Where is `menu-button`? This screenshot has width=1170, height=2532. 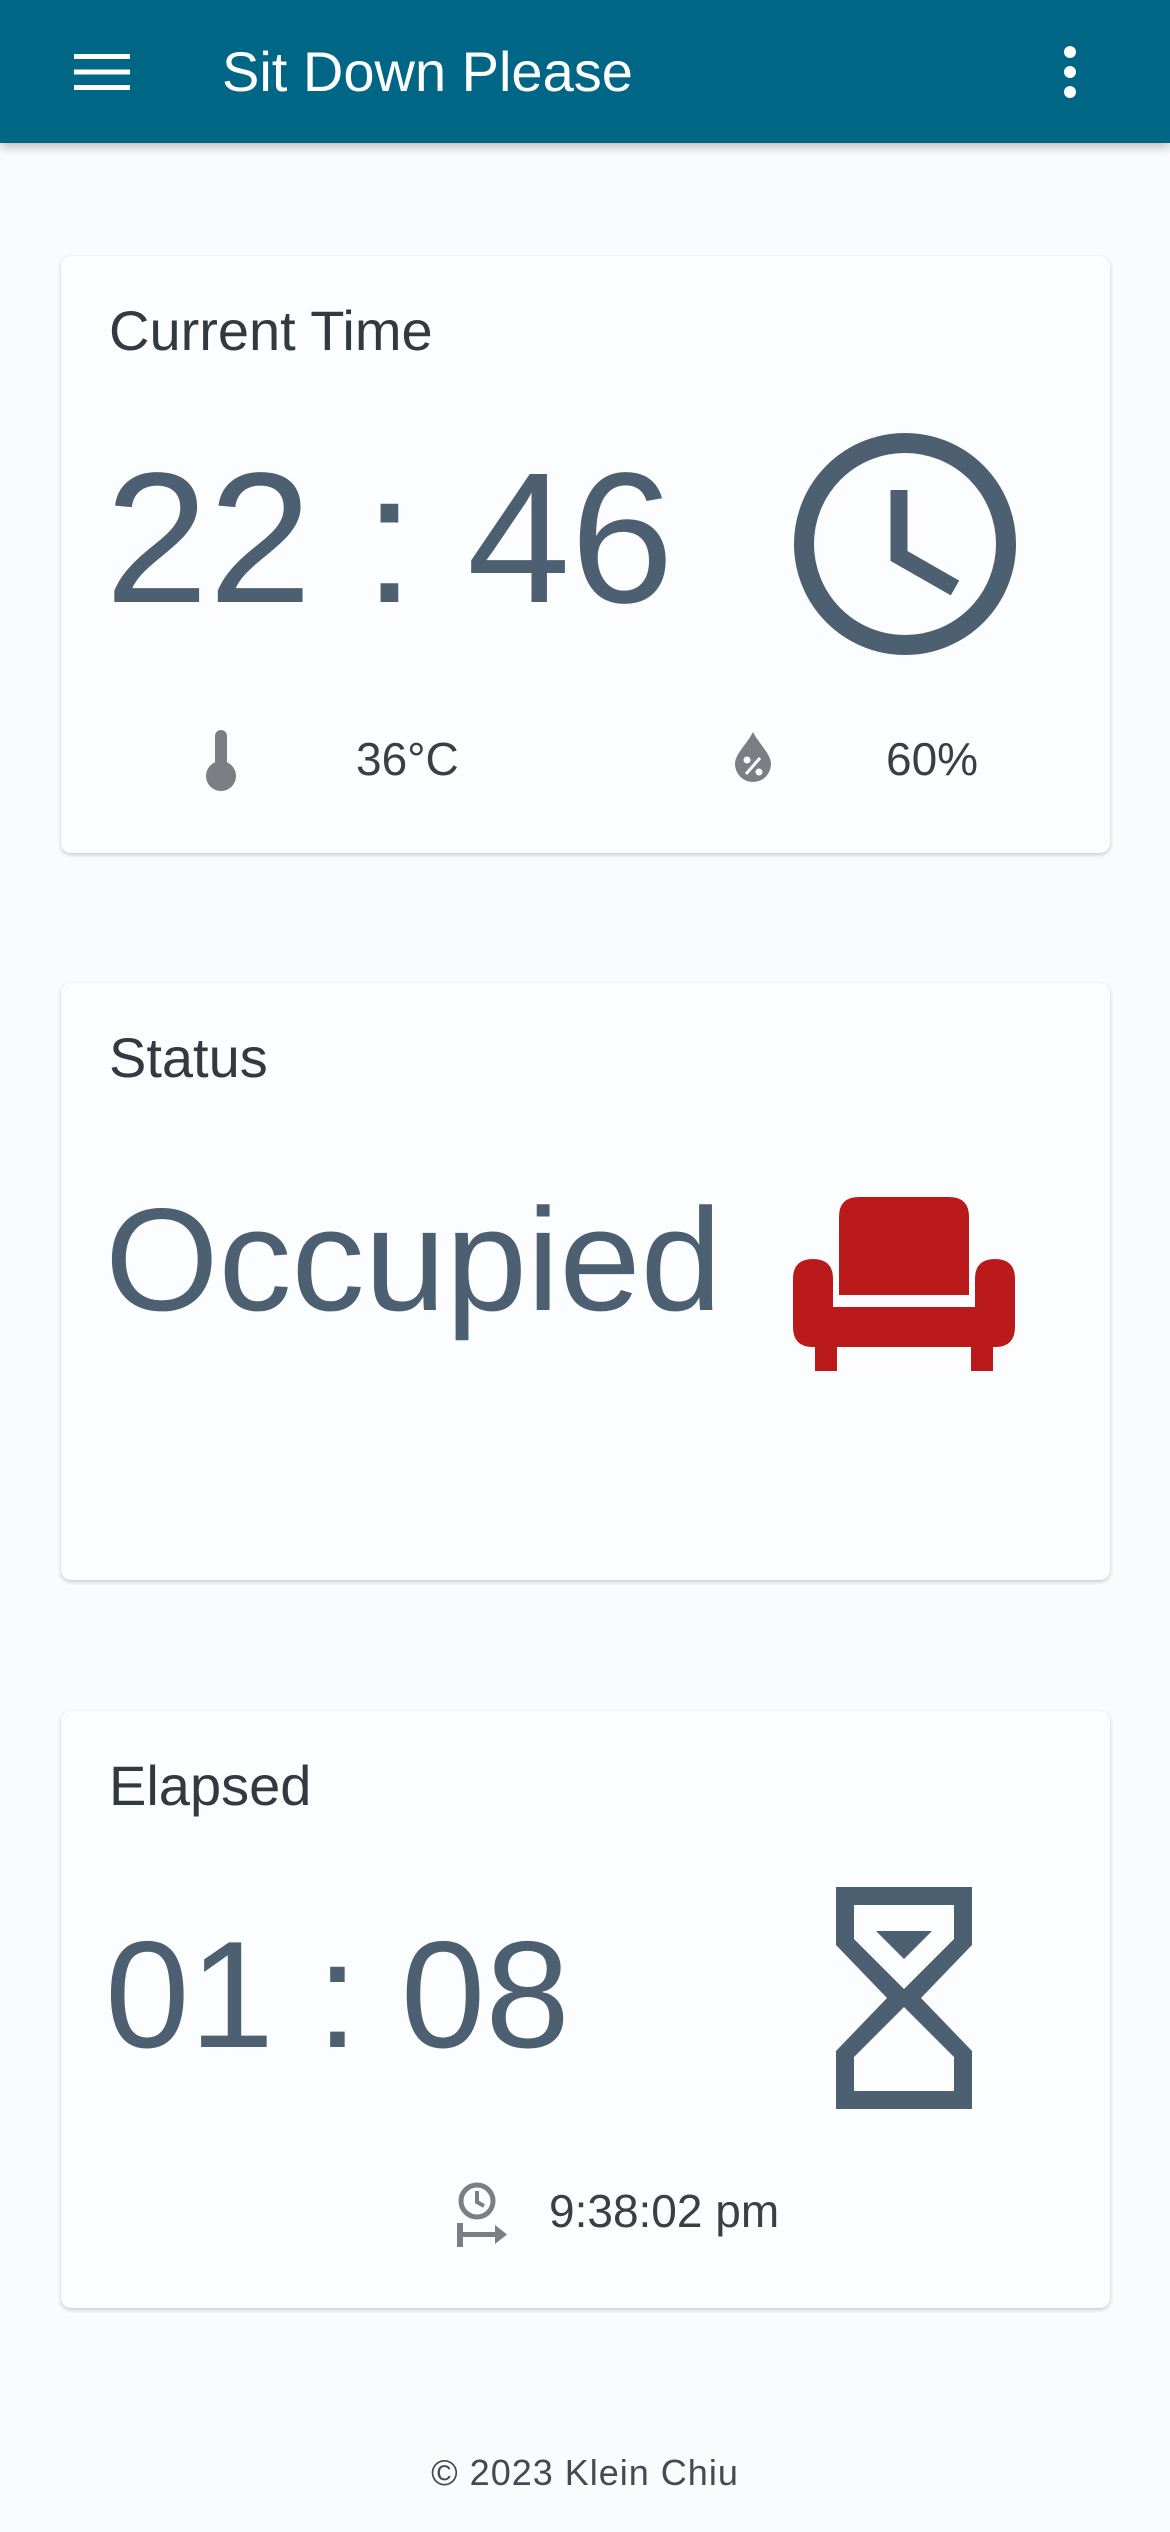
menu-button is located at coordinates (102, 72).